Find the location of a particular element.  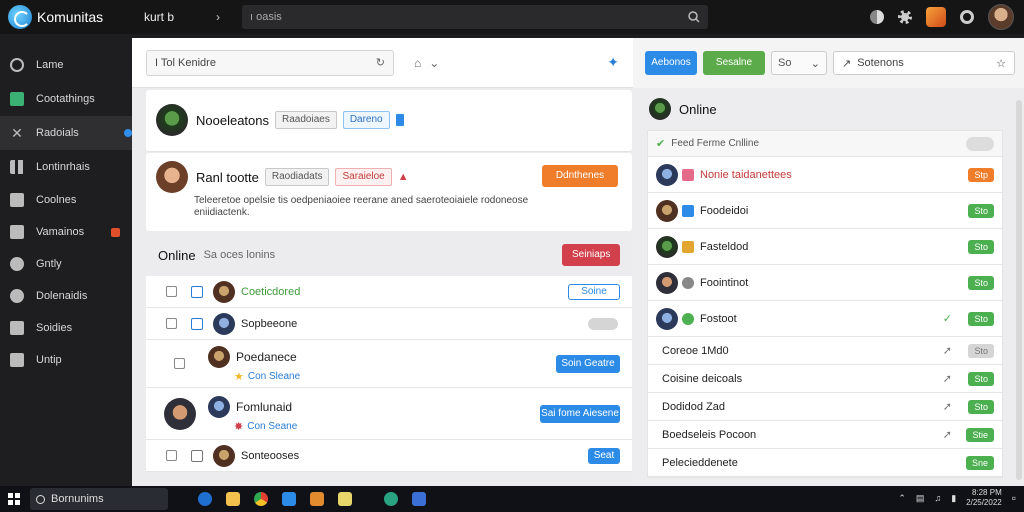

post-author: Ranl tootte is located at coordinates (227, 177).